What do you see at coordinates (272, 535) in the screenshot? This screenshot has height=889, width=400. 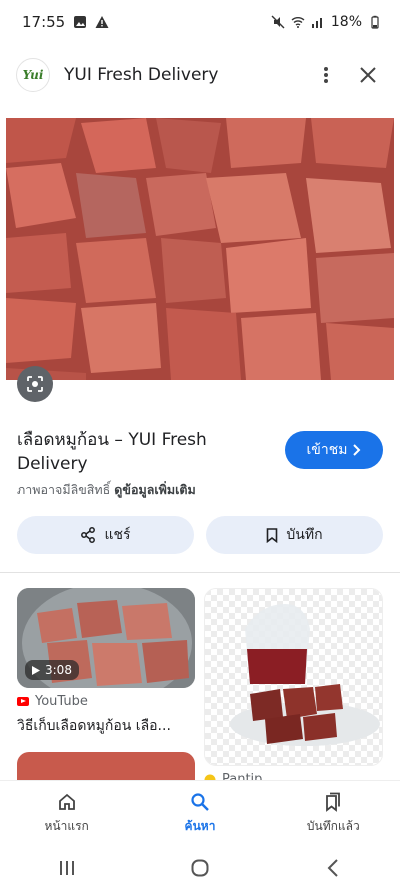 I see `bookmark-icon` at bounding box center [272, 535].